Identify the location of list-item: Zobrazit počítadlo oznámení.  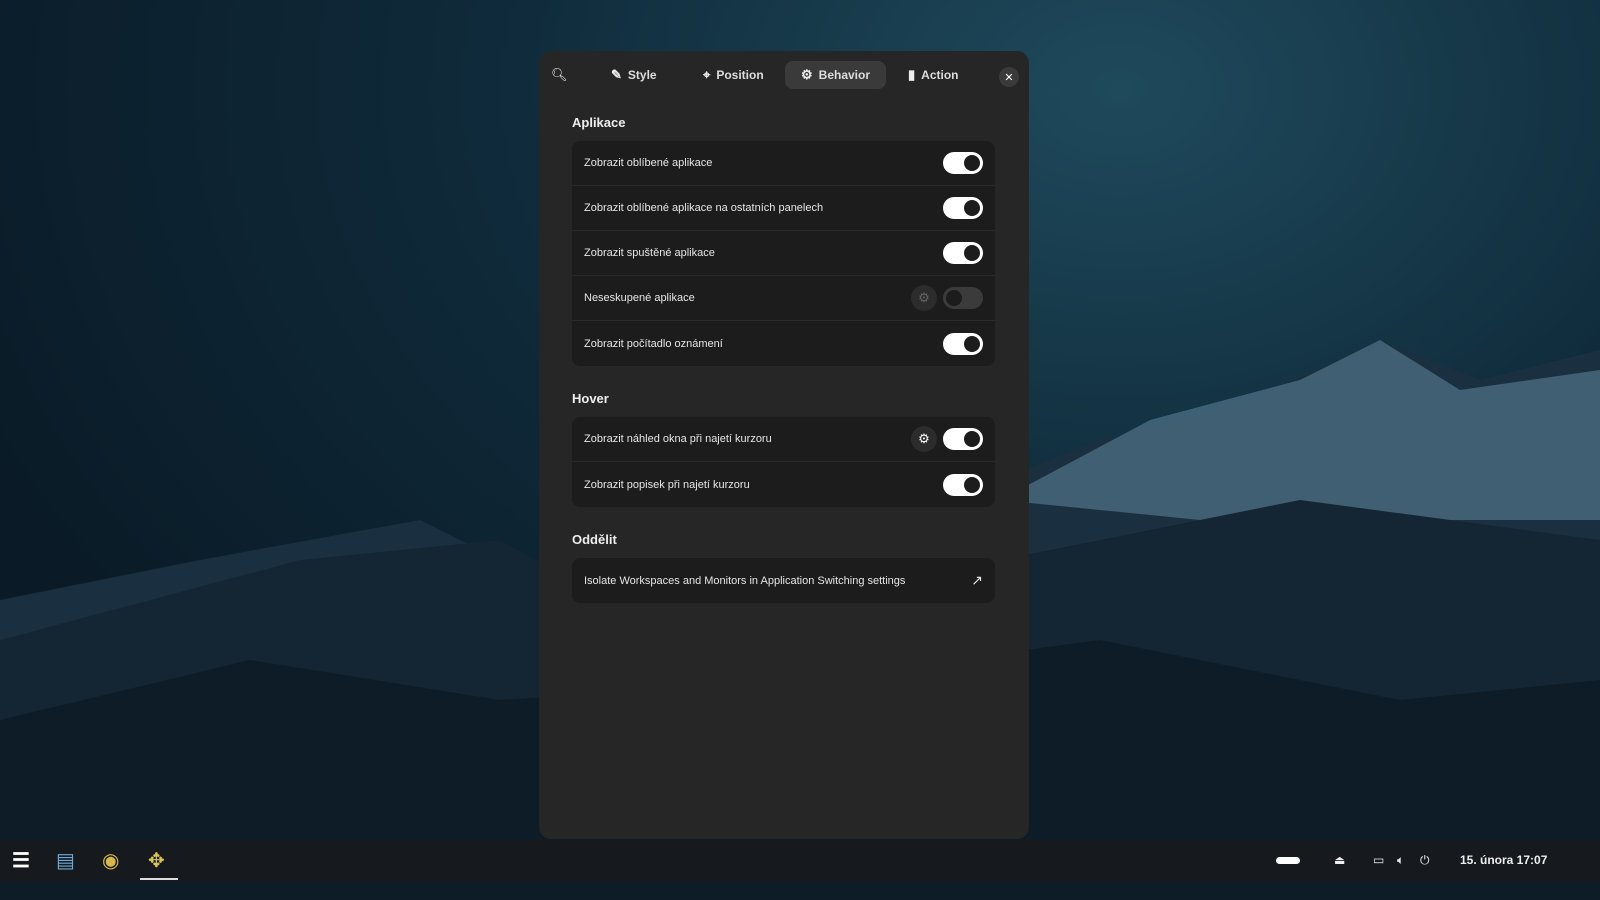
(783, 343).